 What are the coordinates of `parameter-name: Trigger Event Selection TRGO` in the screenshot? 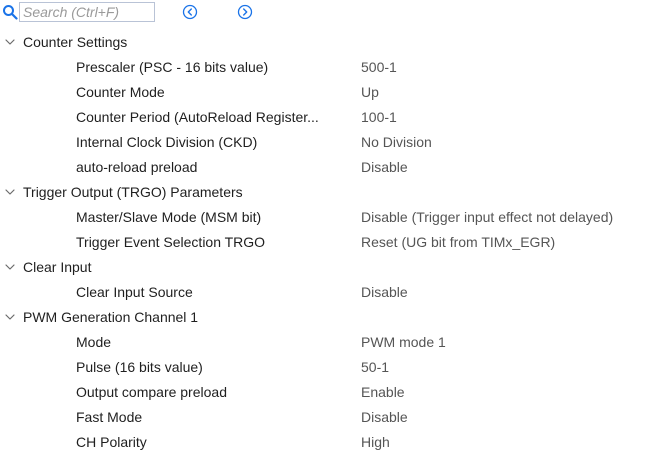 It's located at (171, 242).